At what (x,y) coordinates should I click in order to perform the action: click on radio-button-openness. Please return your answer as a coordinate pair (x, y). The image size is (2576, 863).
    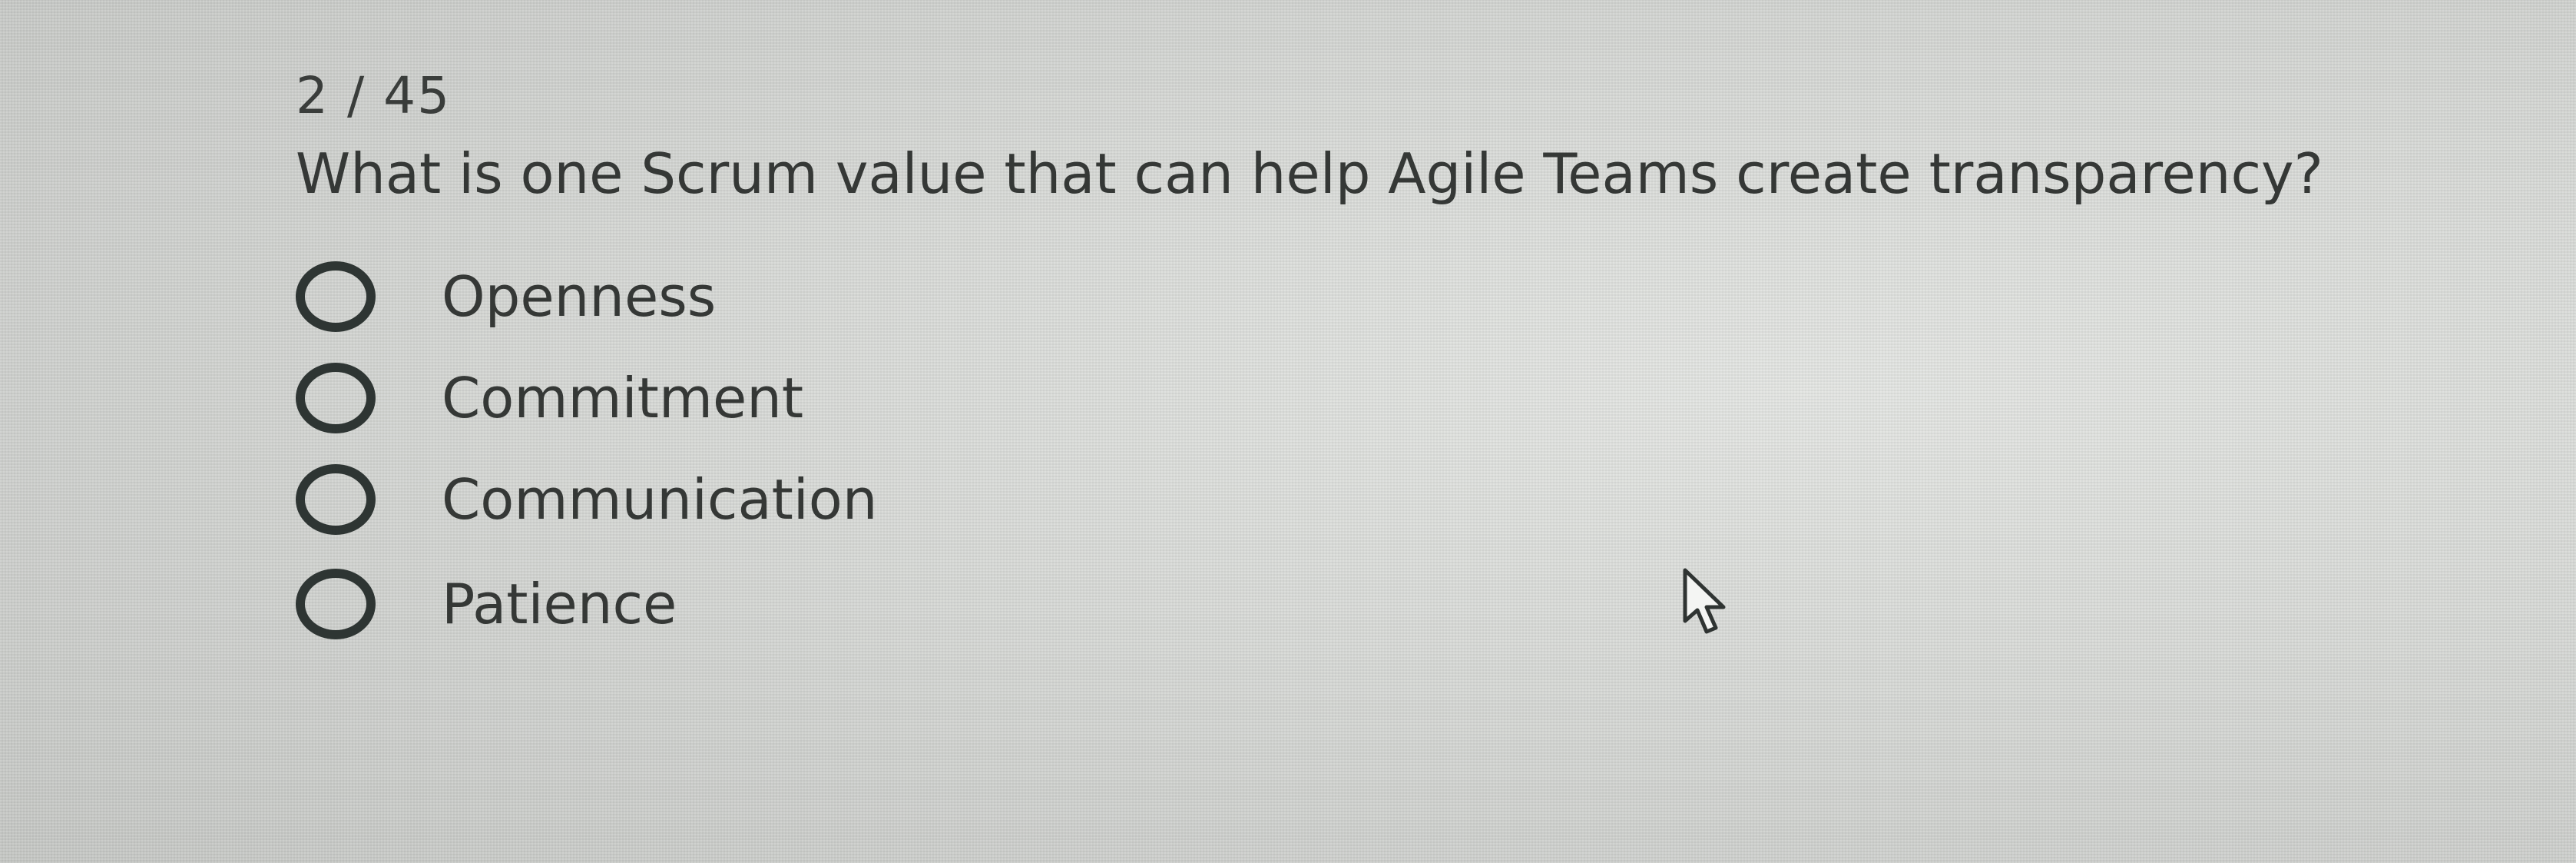
    Looking at the image, I should click on (336, 296).